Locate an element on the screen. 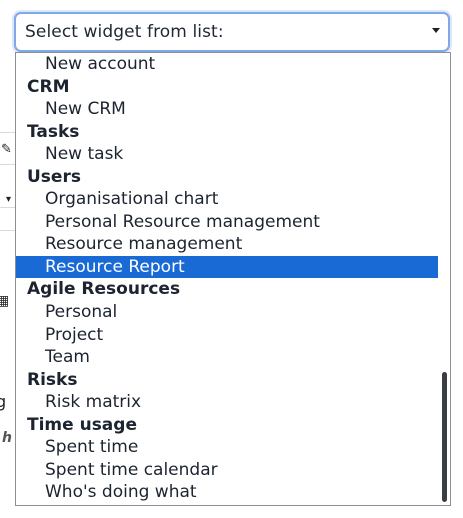  option-item-selected: Resource Report is located at coordinates (227, 267).